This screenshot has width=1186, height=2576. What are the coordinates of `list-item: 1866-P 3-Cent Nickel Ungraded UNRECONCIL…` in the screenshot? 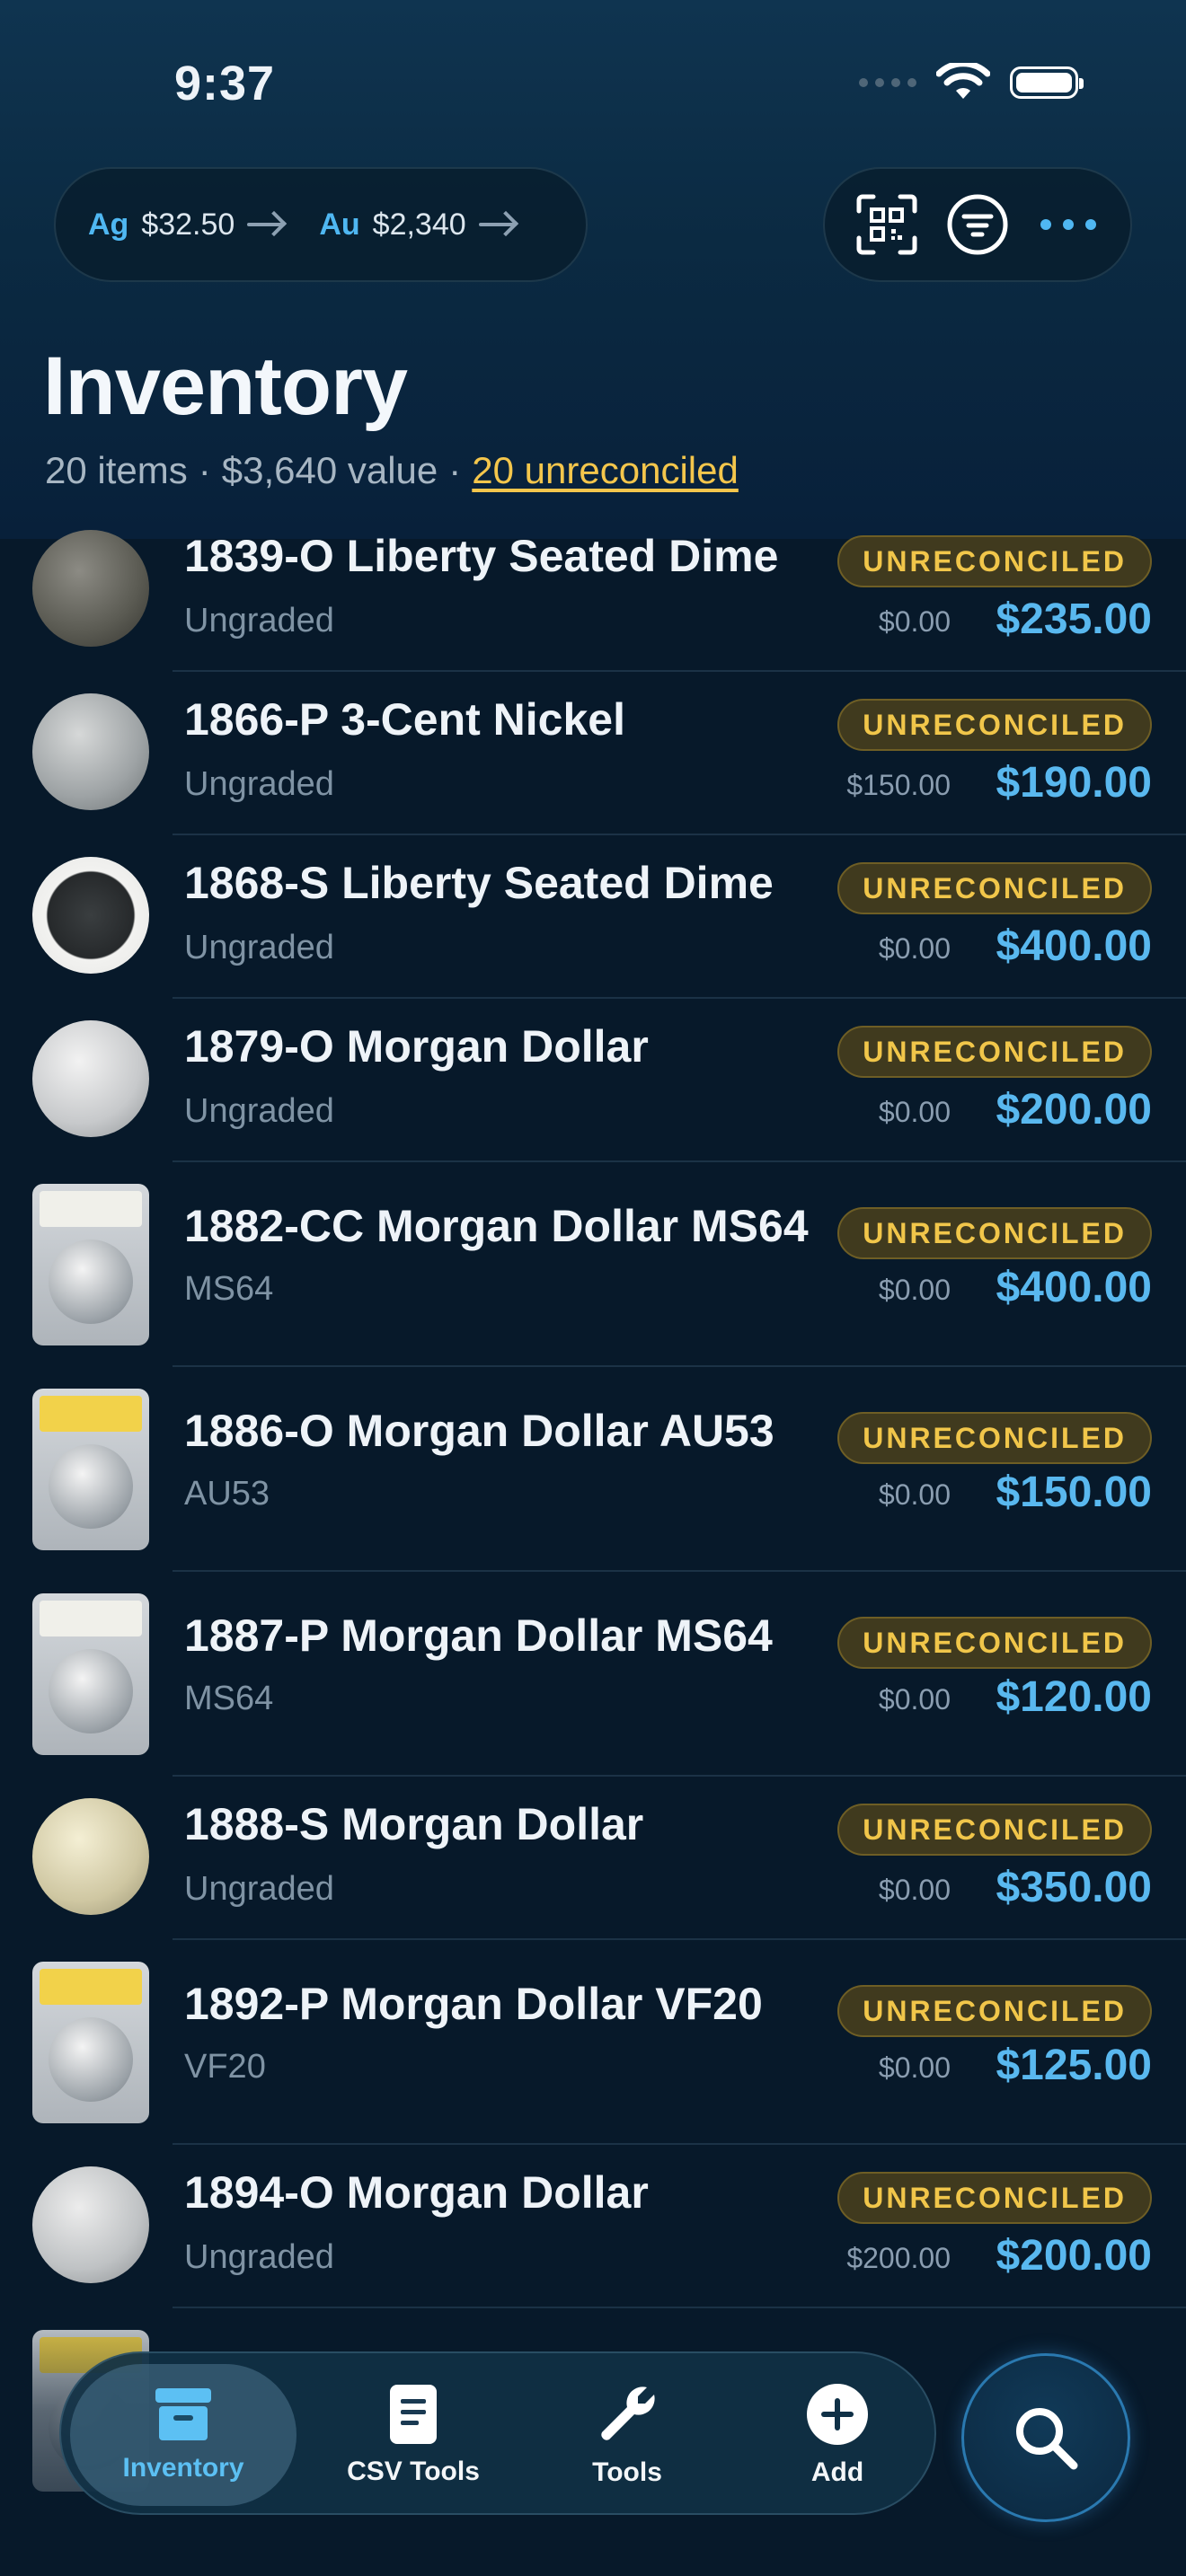 It's located at (593, 753).